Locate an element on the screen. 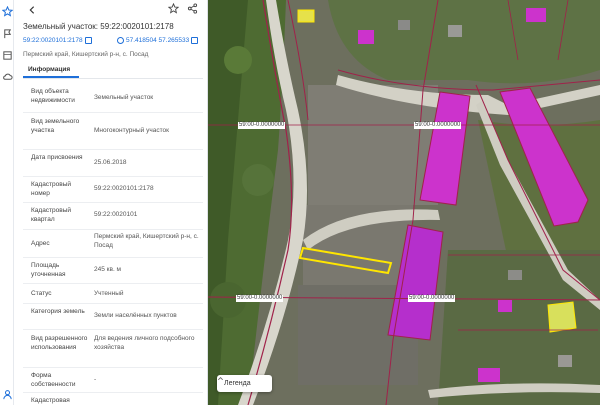 This screenshot has width=600, height=405. left-rail is located at coordinates (7, 202).